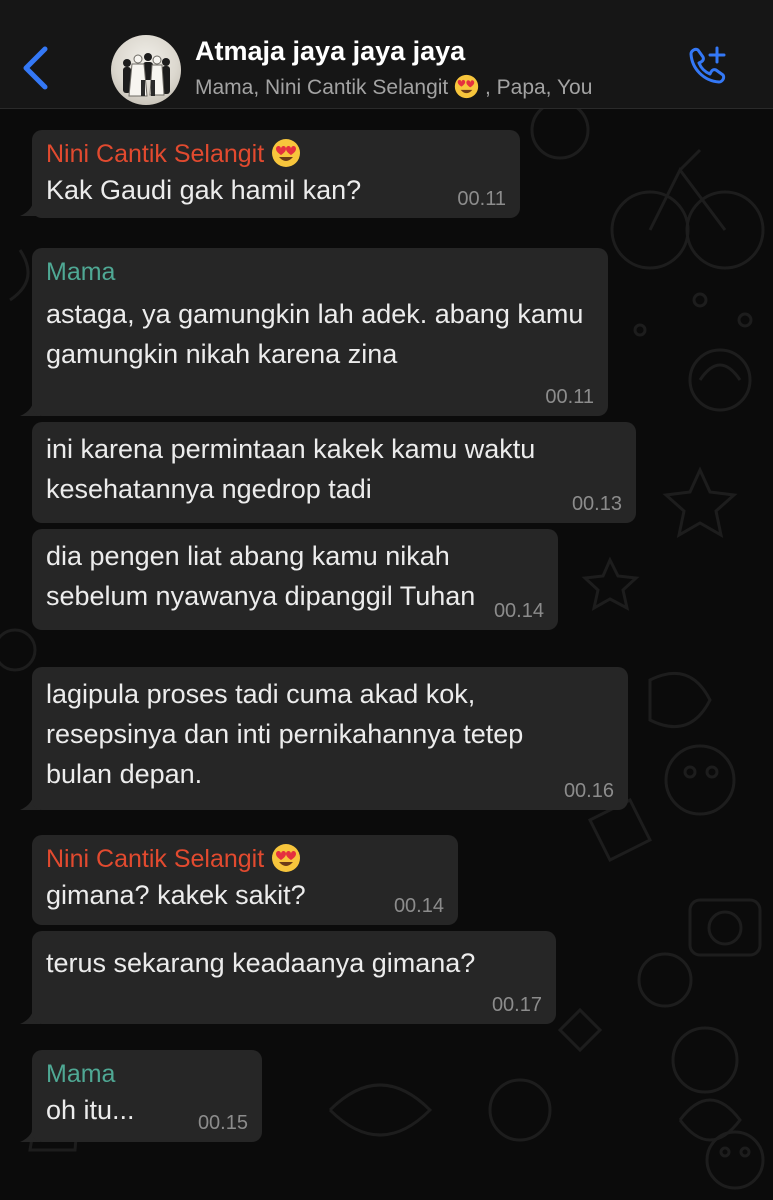 The height and width of the screenshot is (1200, 773). Describe the element at coordinates (146, 75) in the screenshot. I see `group-photo` at that location.